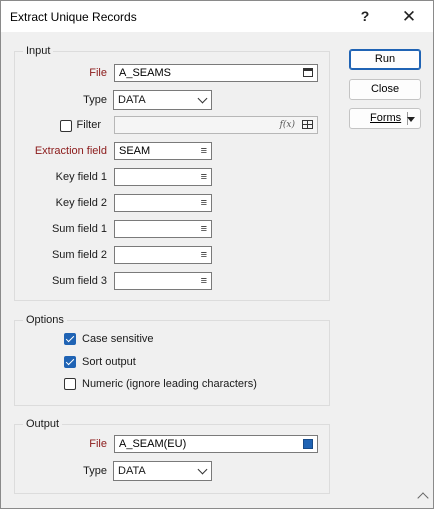 This screenshot has height=509, width=434. Describe the element at coordinates (308, 72) in the screenshot. I see `file-browse-icon` at that location.